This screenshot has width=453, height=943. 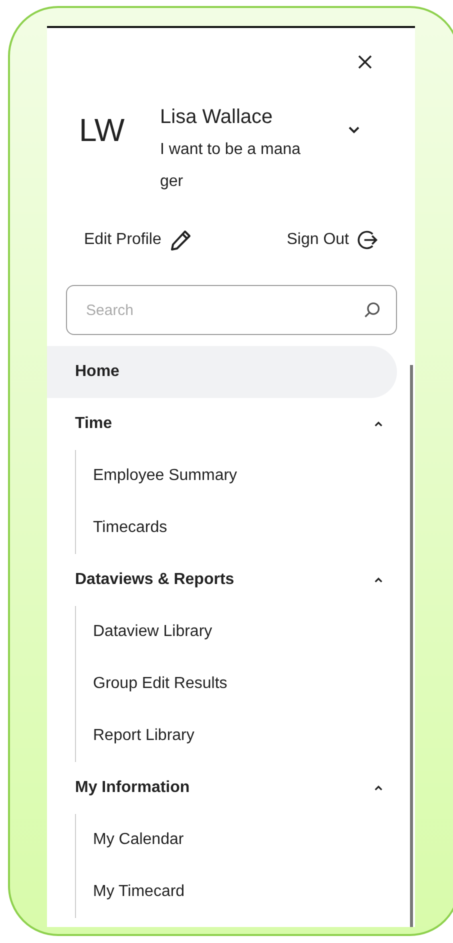 I want to click on nav-section: Time, so click(x=222, y=424).